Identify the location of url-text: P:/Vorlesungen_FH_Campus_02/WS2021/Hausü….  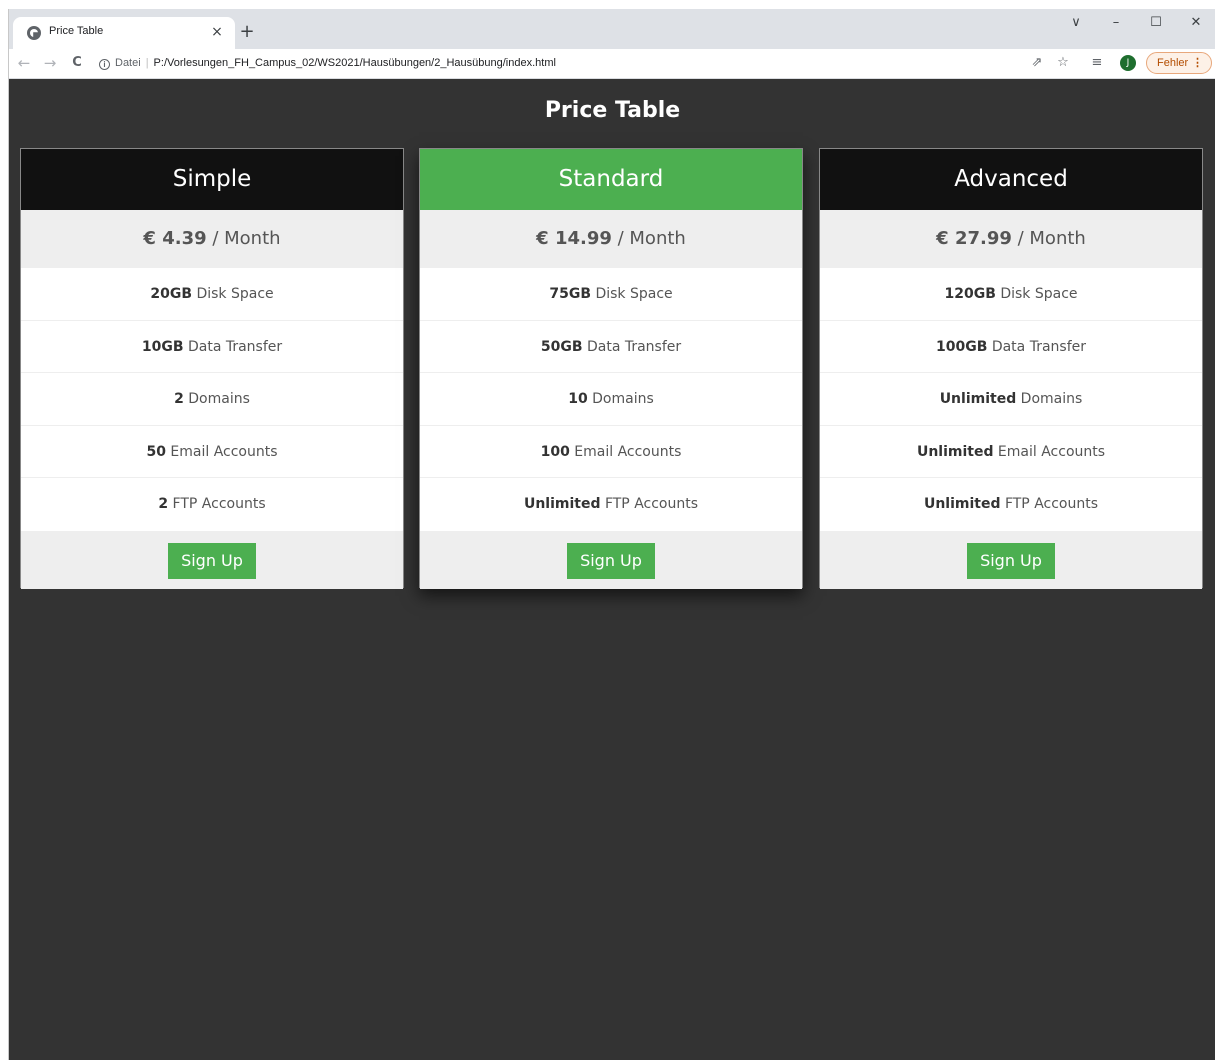
(355, 63).